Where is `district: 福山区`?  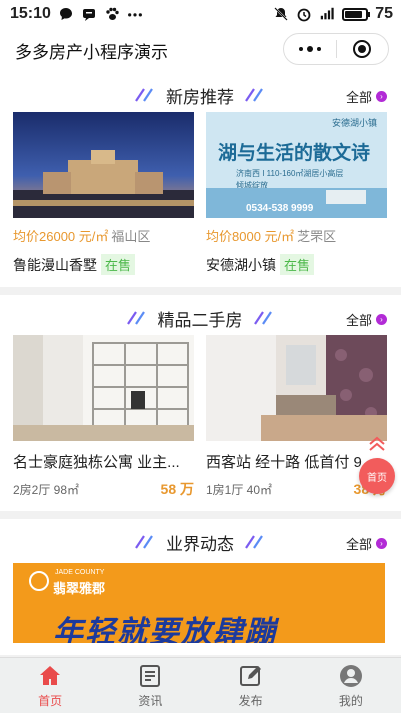 district: 福山区 is located at coordinates (131, 236).